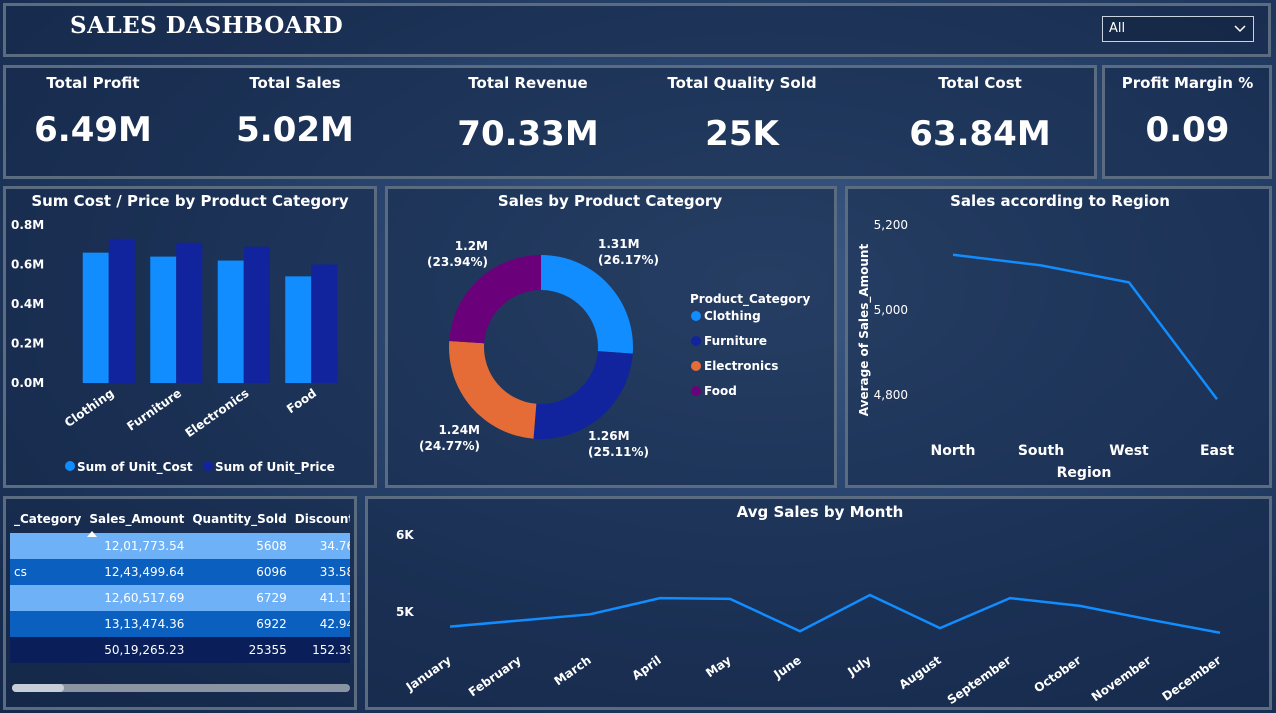  Describe the element at coordinates (144, 546) in the screenshot. I see `table-cell: 12,01,773.54` at that location.